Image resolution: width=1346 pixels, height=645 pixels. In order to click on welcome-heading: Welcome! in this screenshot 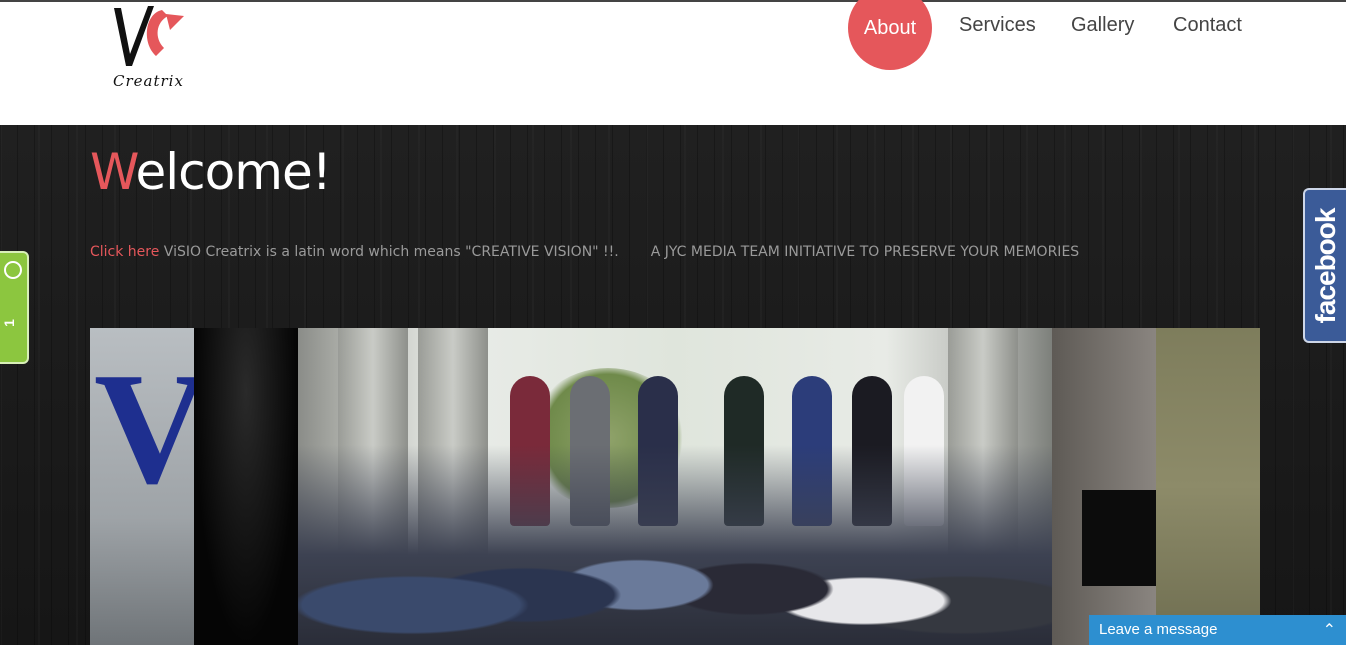, I will do `click(211, 172)`.